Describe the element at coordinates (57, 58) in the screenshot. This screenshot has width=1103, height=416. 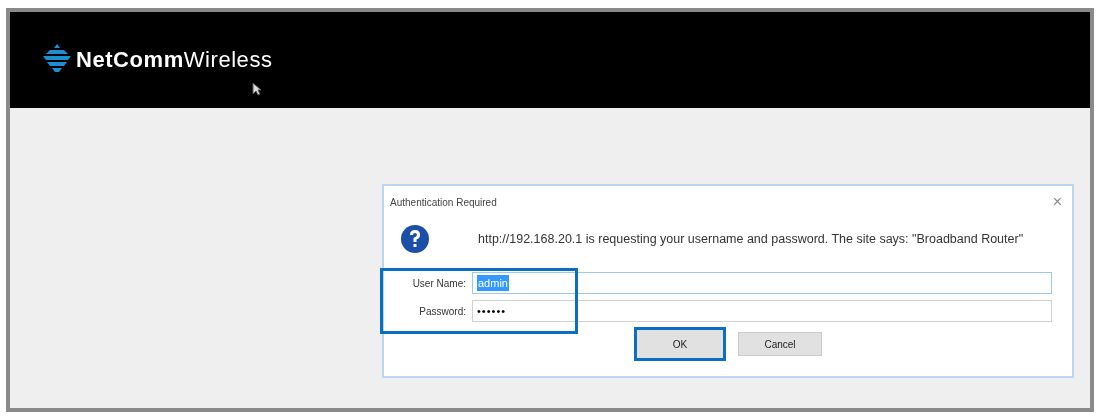
I see `wifi-logo-icon` at that location.